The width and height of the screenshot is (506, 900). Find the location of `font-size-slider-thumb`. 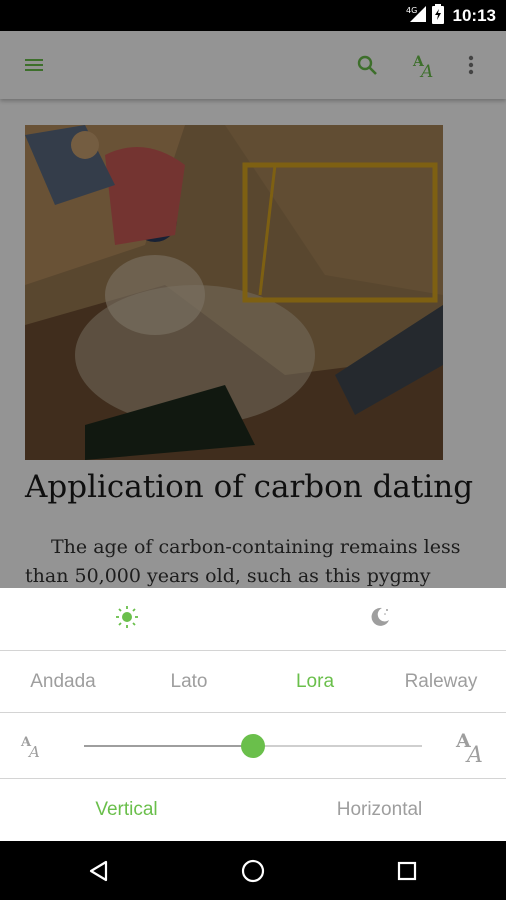

font-size-slider-thumb is located at coordinates (253, 746).